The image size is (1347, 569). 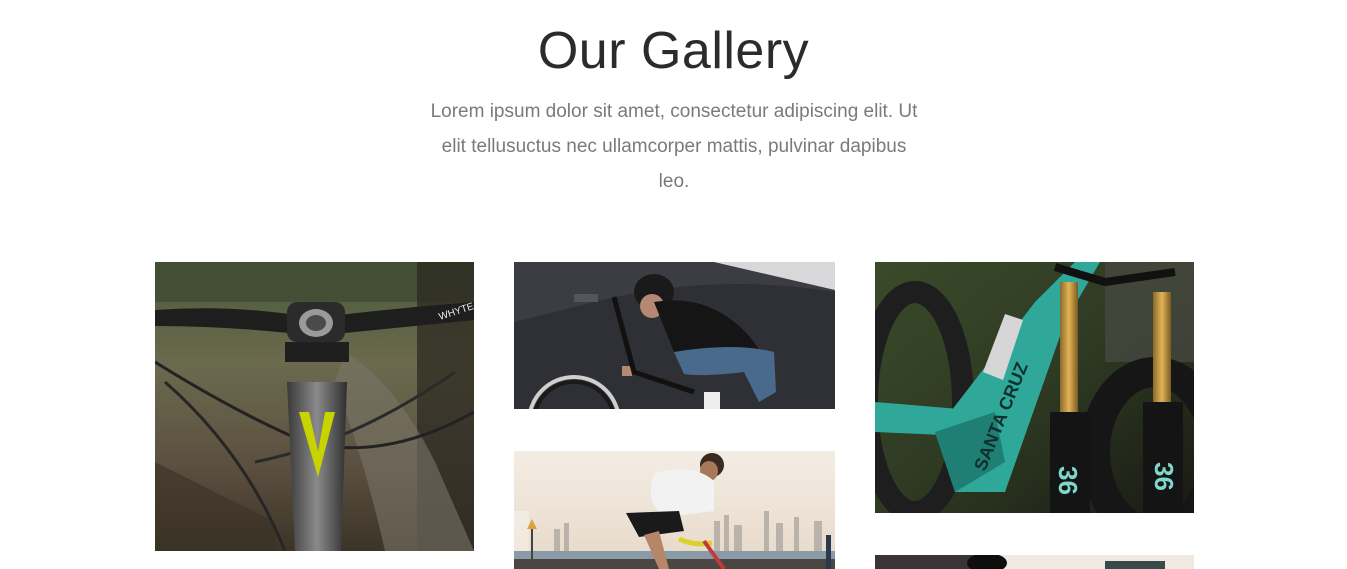 What do you see at coordinates (1164, 476) in the screenshot?
I see `fork-36-text-right: 36` at bounding box center [1164, 476].